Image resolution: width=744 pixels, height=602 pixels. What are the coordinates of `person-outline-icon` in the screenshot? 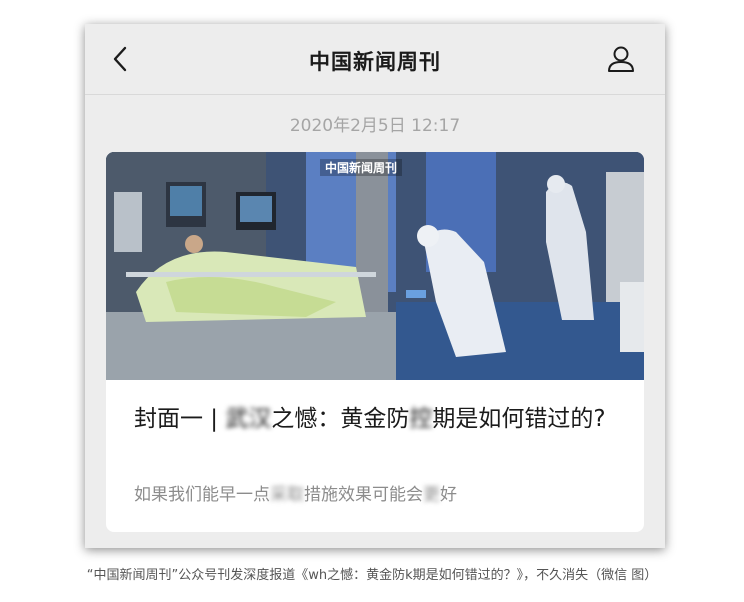 It's located at (621, 59).